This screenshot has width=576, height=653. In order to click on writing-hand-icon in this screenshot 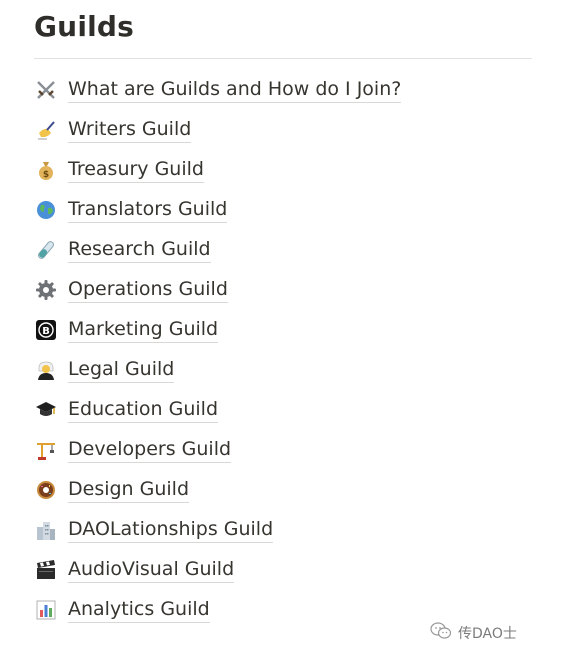, I will do `click(46, 130)`.